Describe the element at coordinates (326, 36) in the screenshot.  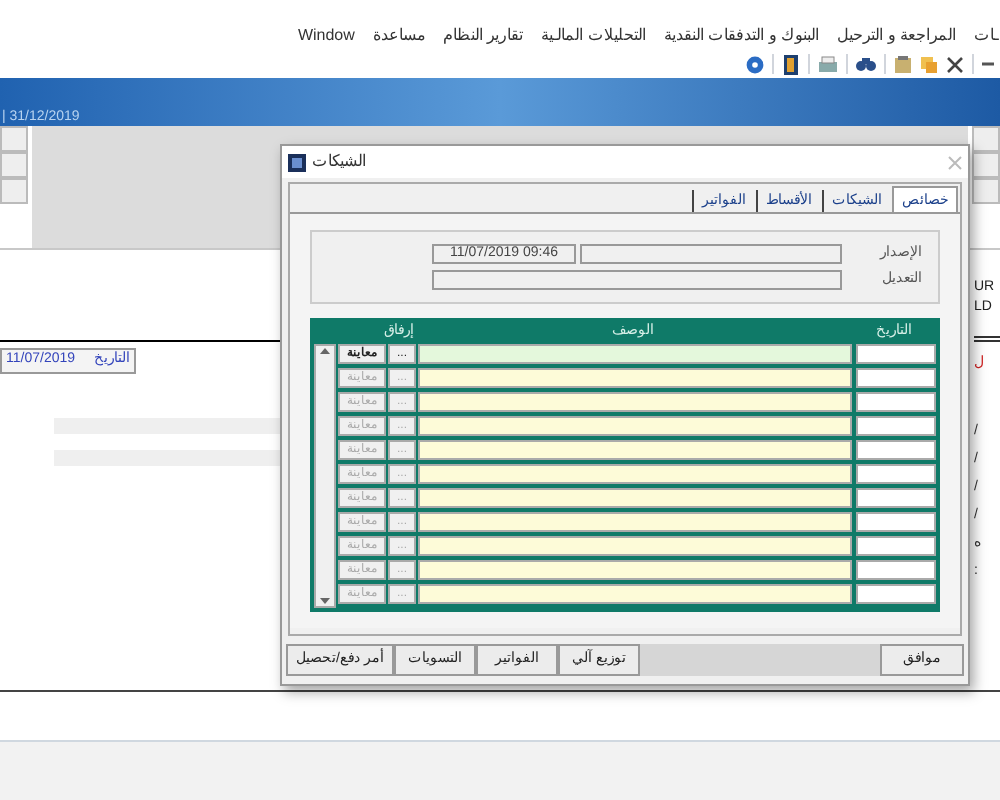
I see `menu-item: Window` at that location.